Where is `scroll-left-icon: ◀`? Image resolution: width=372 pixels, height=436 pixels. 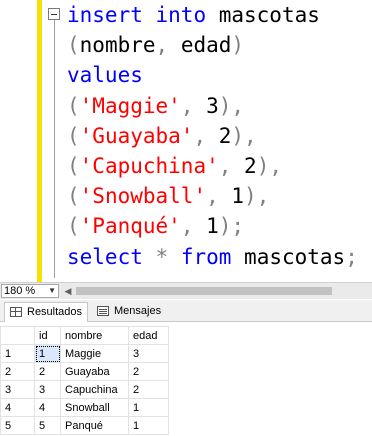 scroll-left-icon: ◀ is located at coordinates (68, 291).